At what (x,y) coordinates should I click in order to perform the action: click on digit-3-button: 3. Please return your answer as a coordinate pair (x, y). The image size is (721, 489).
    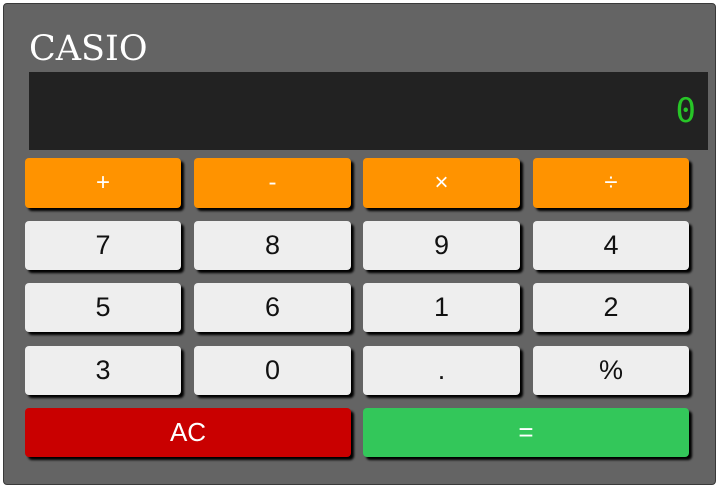
    Looking at the image, I should click on (103, 370).